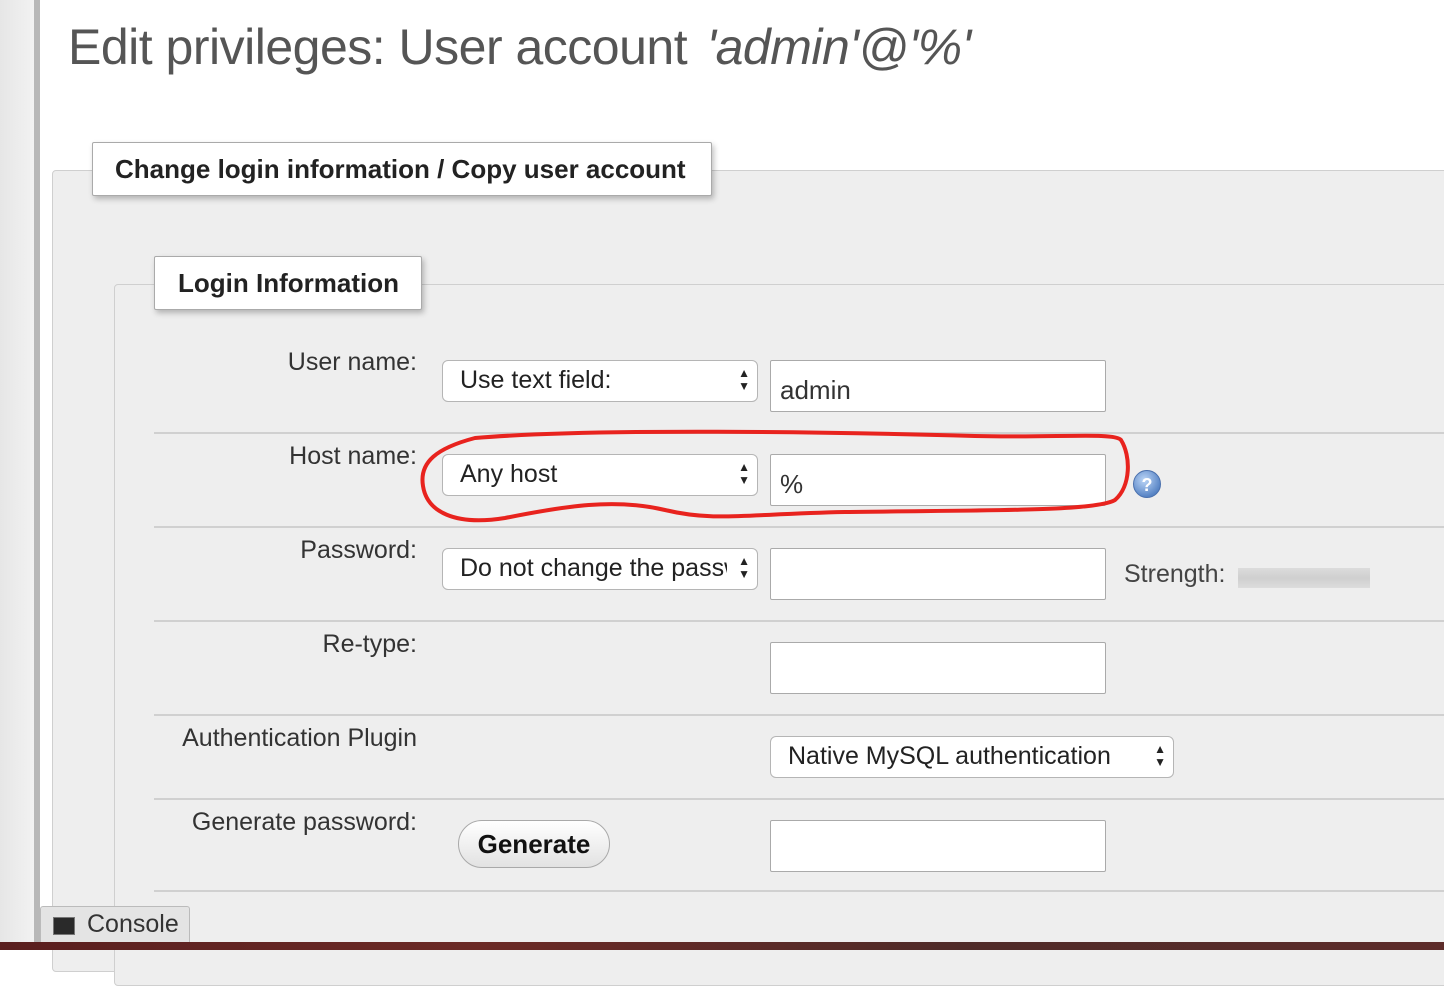 The width and height of the screenshot is (1444, 986). Describe the element at coordinates (1304, 578) in the screenshot. I see `password-strength-meter` at that location.